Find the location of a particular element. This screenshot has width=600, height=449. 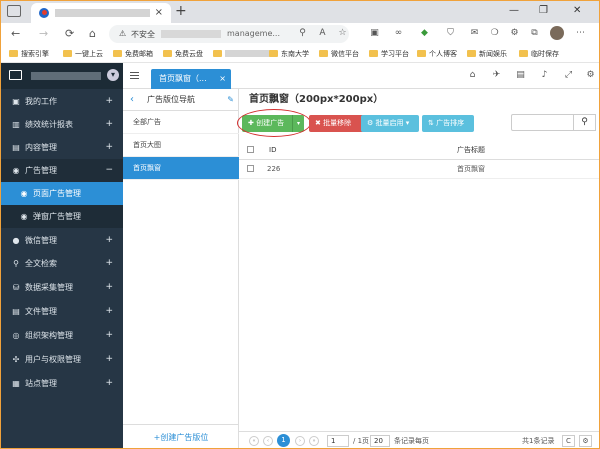

fullscreen-icon: ⤢ is located at coordinates (568, 75).